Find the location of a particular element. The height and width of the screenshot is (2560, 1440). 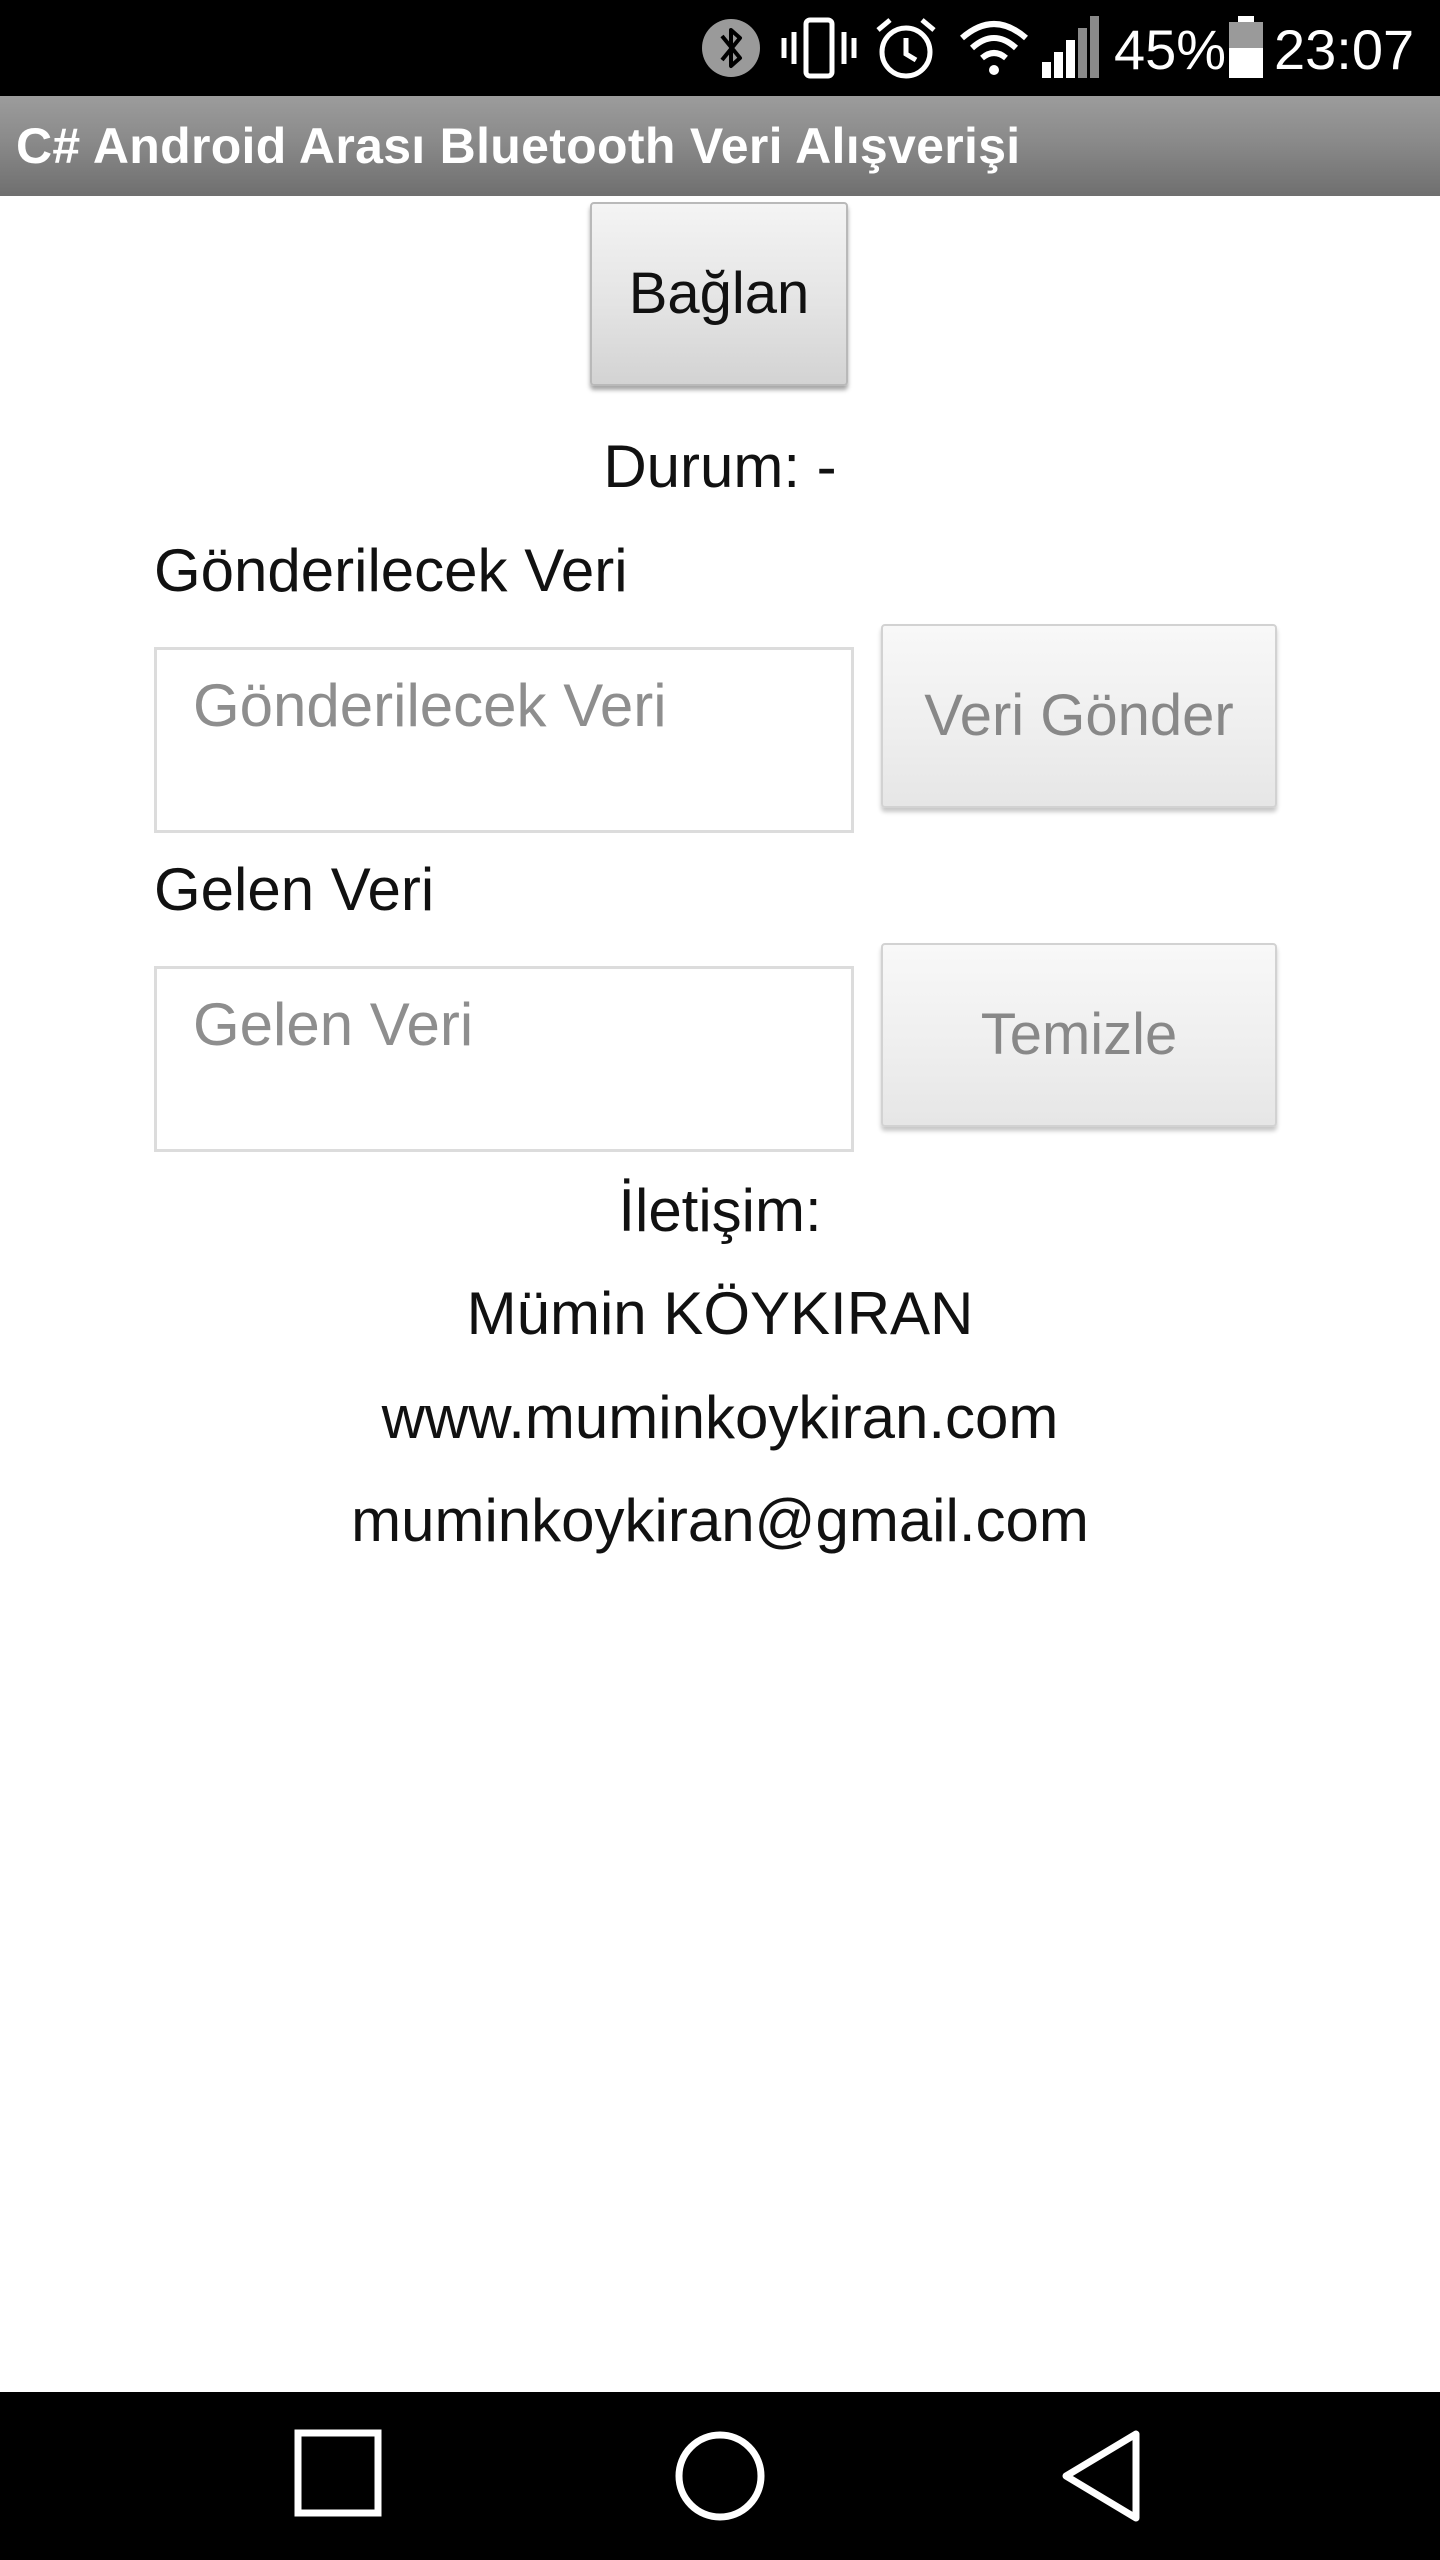

connection-status: Durum: - is located at coordinates (720, 466).